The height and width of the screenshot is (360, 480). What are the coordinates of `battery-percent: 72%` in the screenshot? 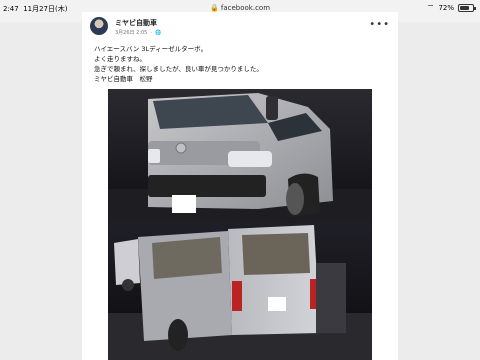 It's located at (446, 8).